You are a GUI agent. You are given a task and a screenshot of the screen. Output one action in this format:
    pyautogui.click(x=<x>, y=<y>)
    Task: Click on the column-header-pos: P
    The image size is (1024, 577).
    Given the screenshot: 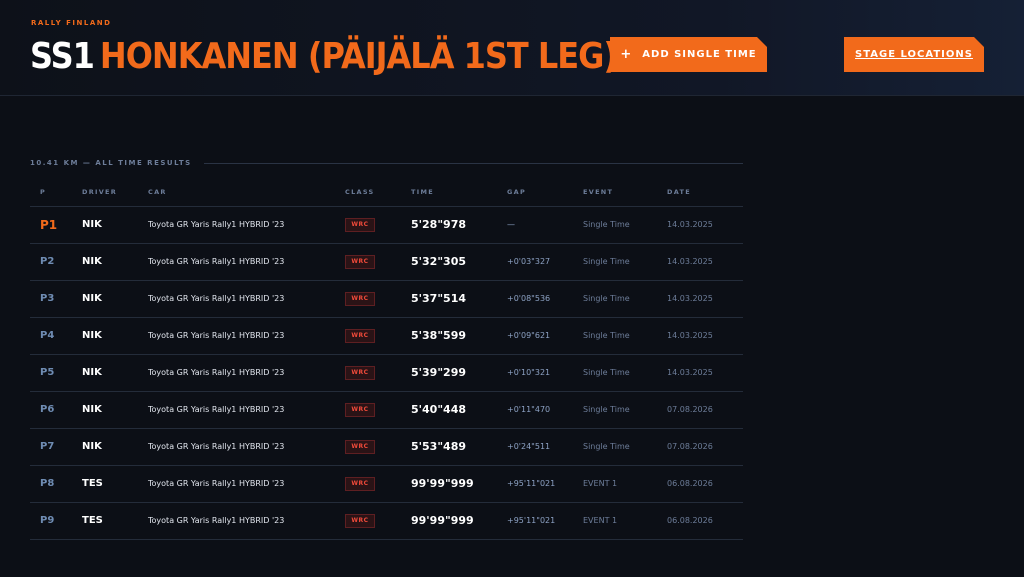 What is the action you would take?
    pyautogui.click(x=56, y=193)
    